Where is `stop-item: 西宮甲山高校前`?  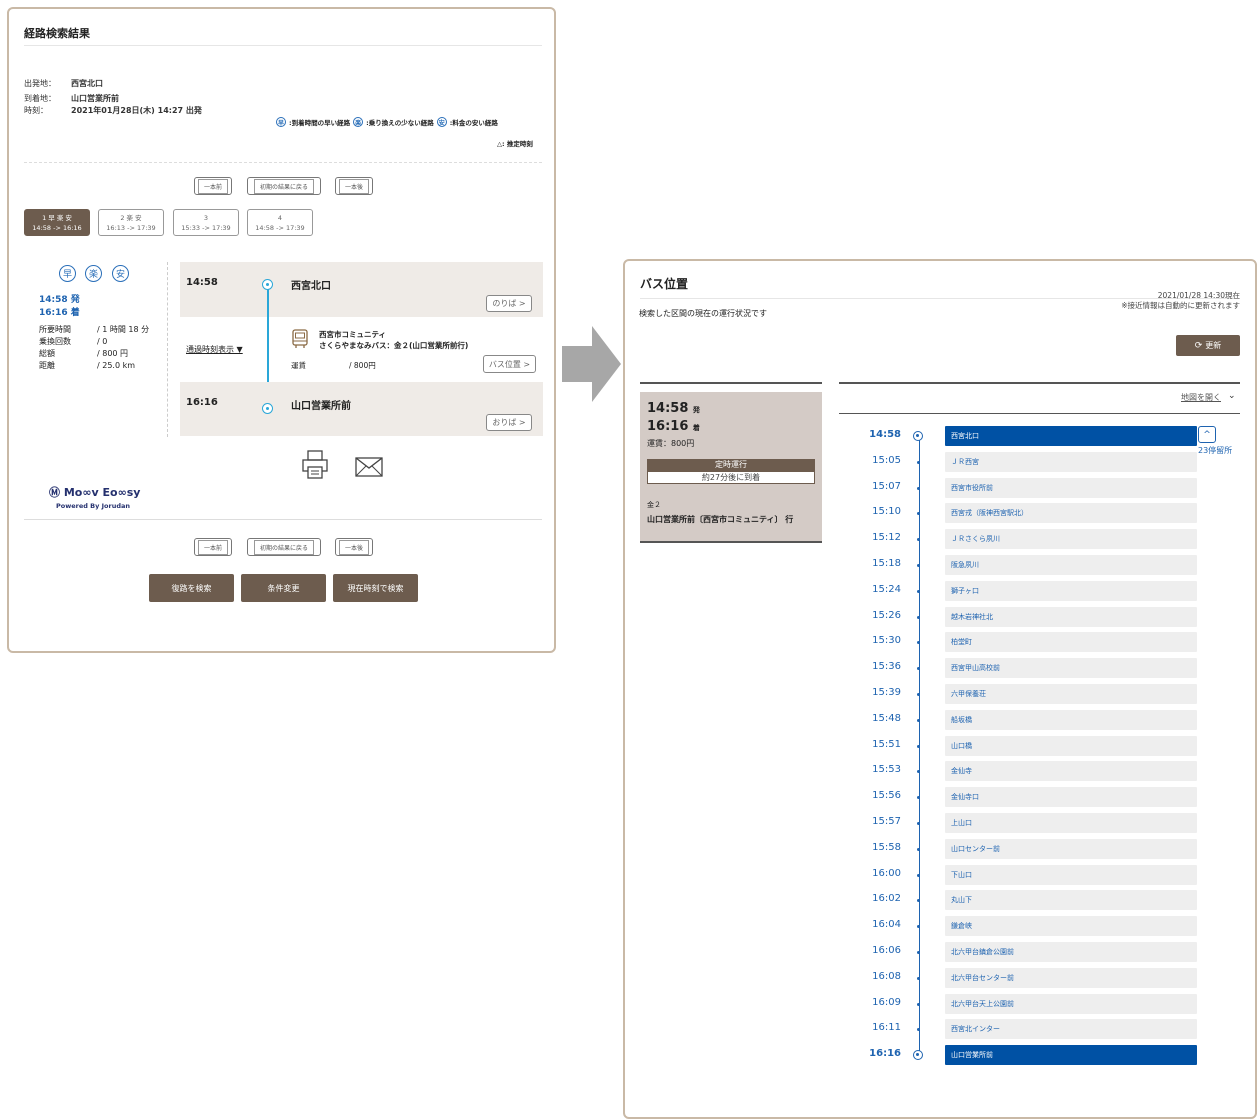 stop-item: 西宮甲山高校前 is located at coordinates (1071, 668).